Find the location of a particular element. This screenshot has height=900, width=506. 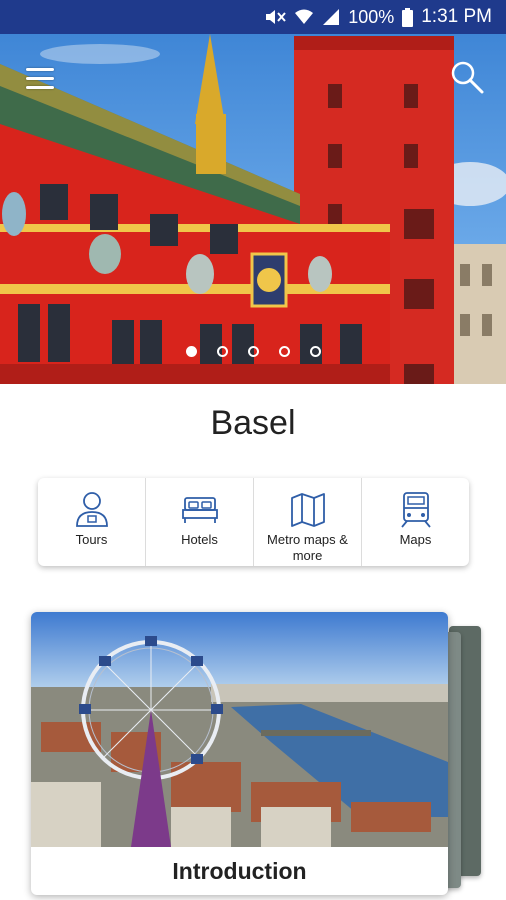

carousel-indicator is located at coordinates (253, 351).